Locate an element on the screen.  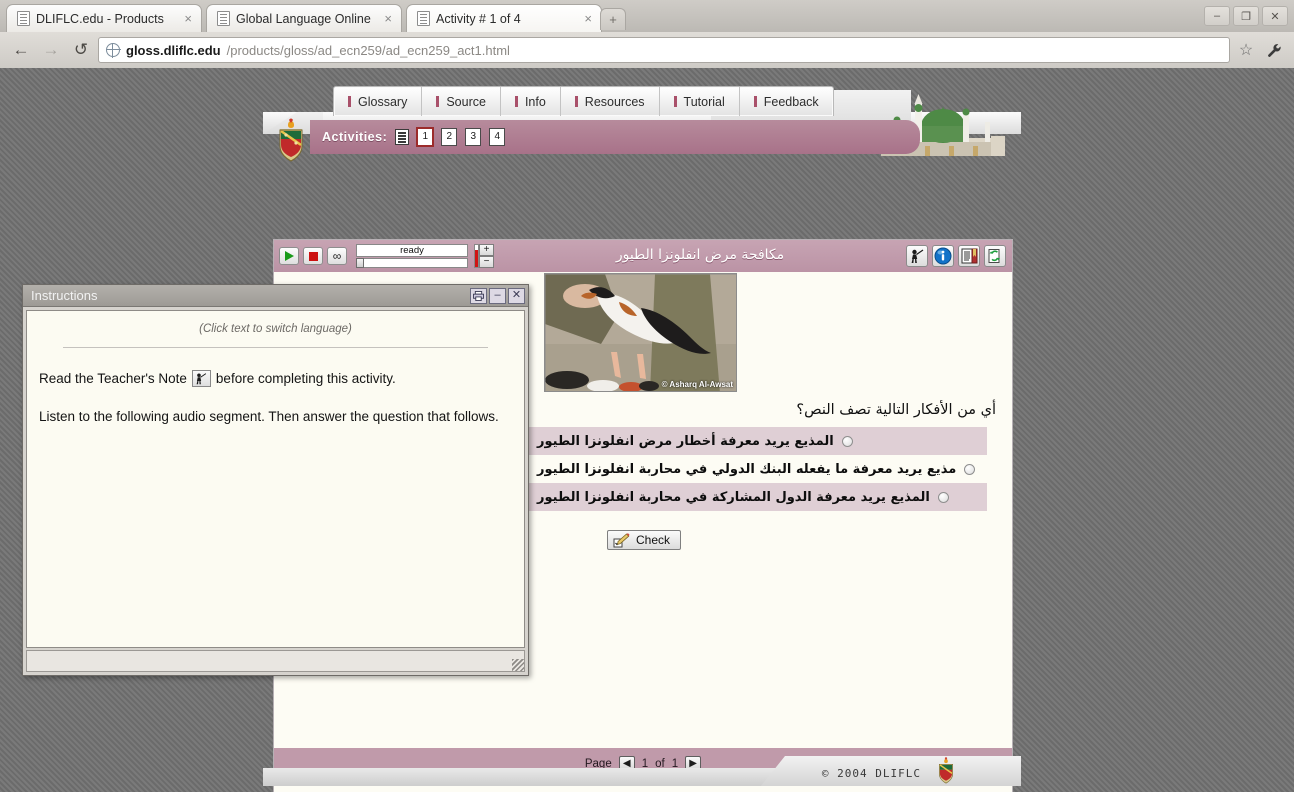
loop-icon: ∞ is located at coordinates (337, 256).